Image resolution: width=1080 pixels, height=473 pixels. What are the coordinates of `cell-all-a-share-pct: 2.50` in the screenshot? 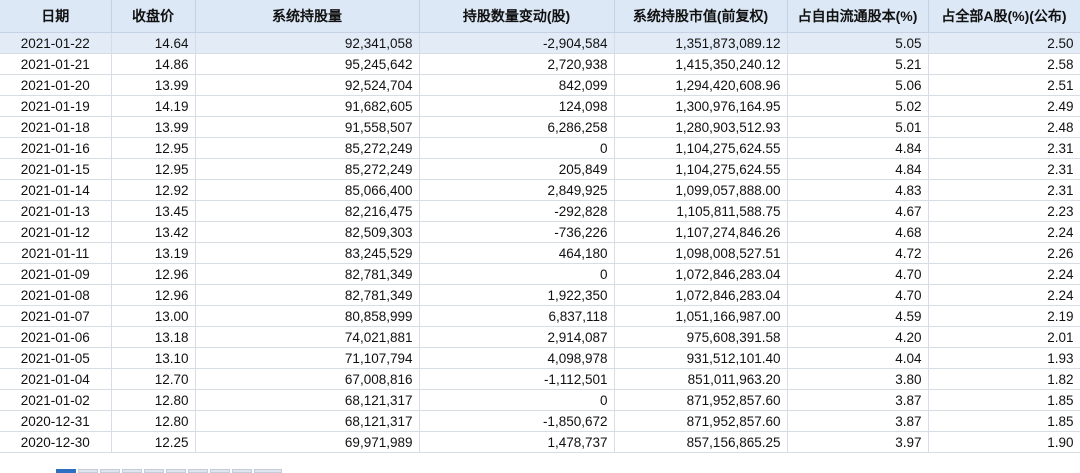 It's located at (1004, 43).